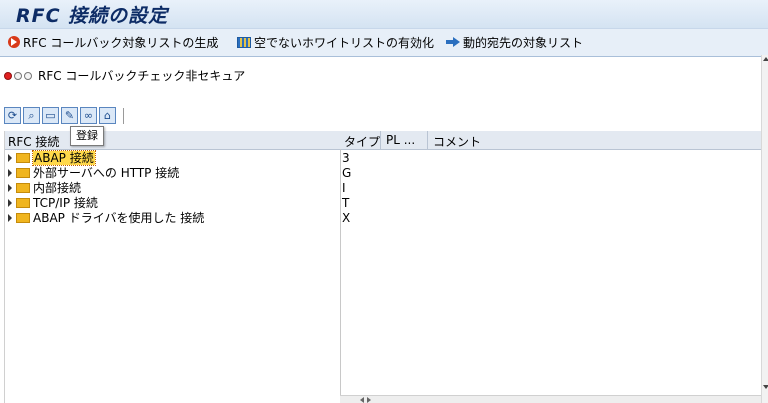 This screenshot has height=403, width=768. I want to click on tree-row-abap-driver: ABAP ドライバを使用した 接続 X, so click(383, 218).